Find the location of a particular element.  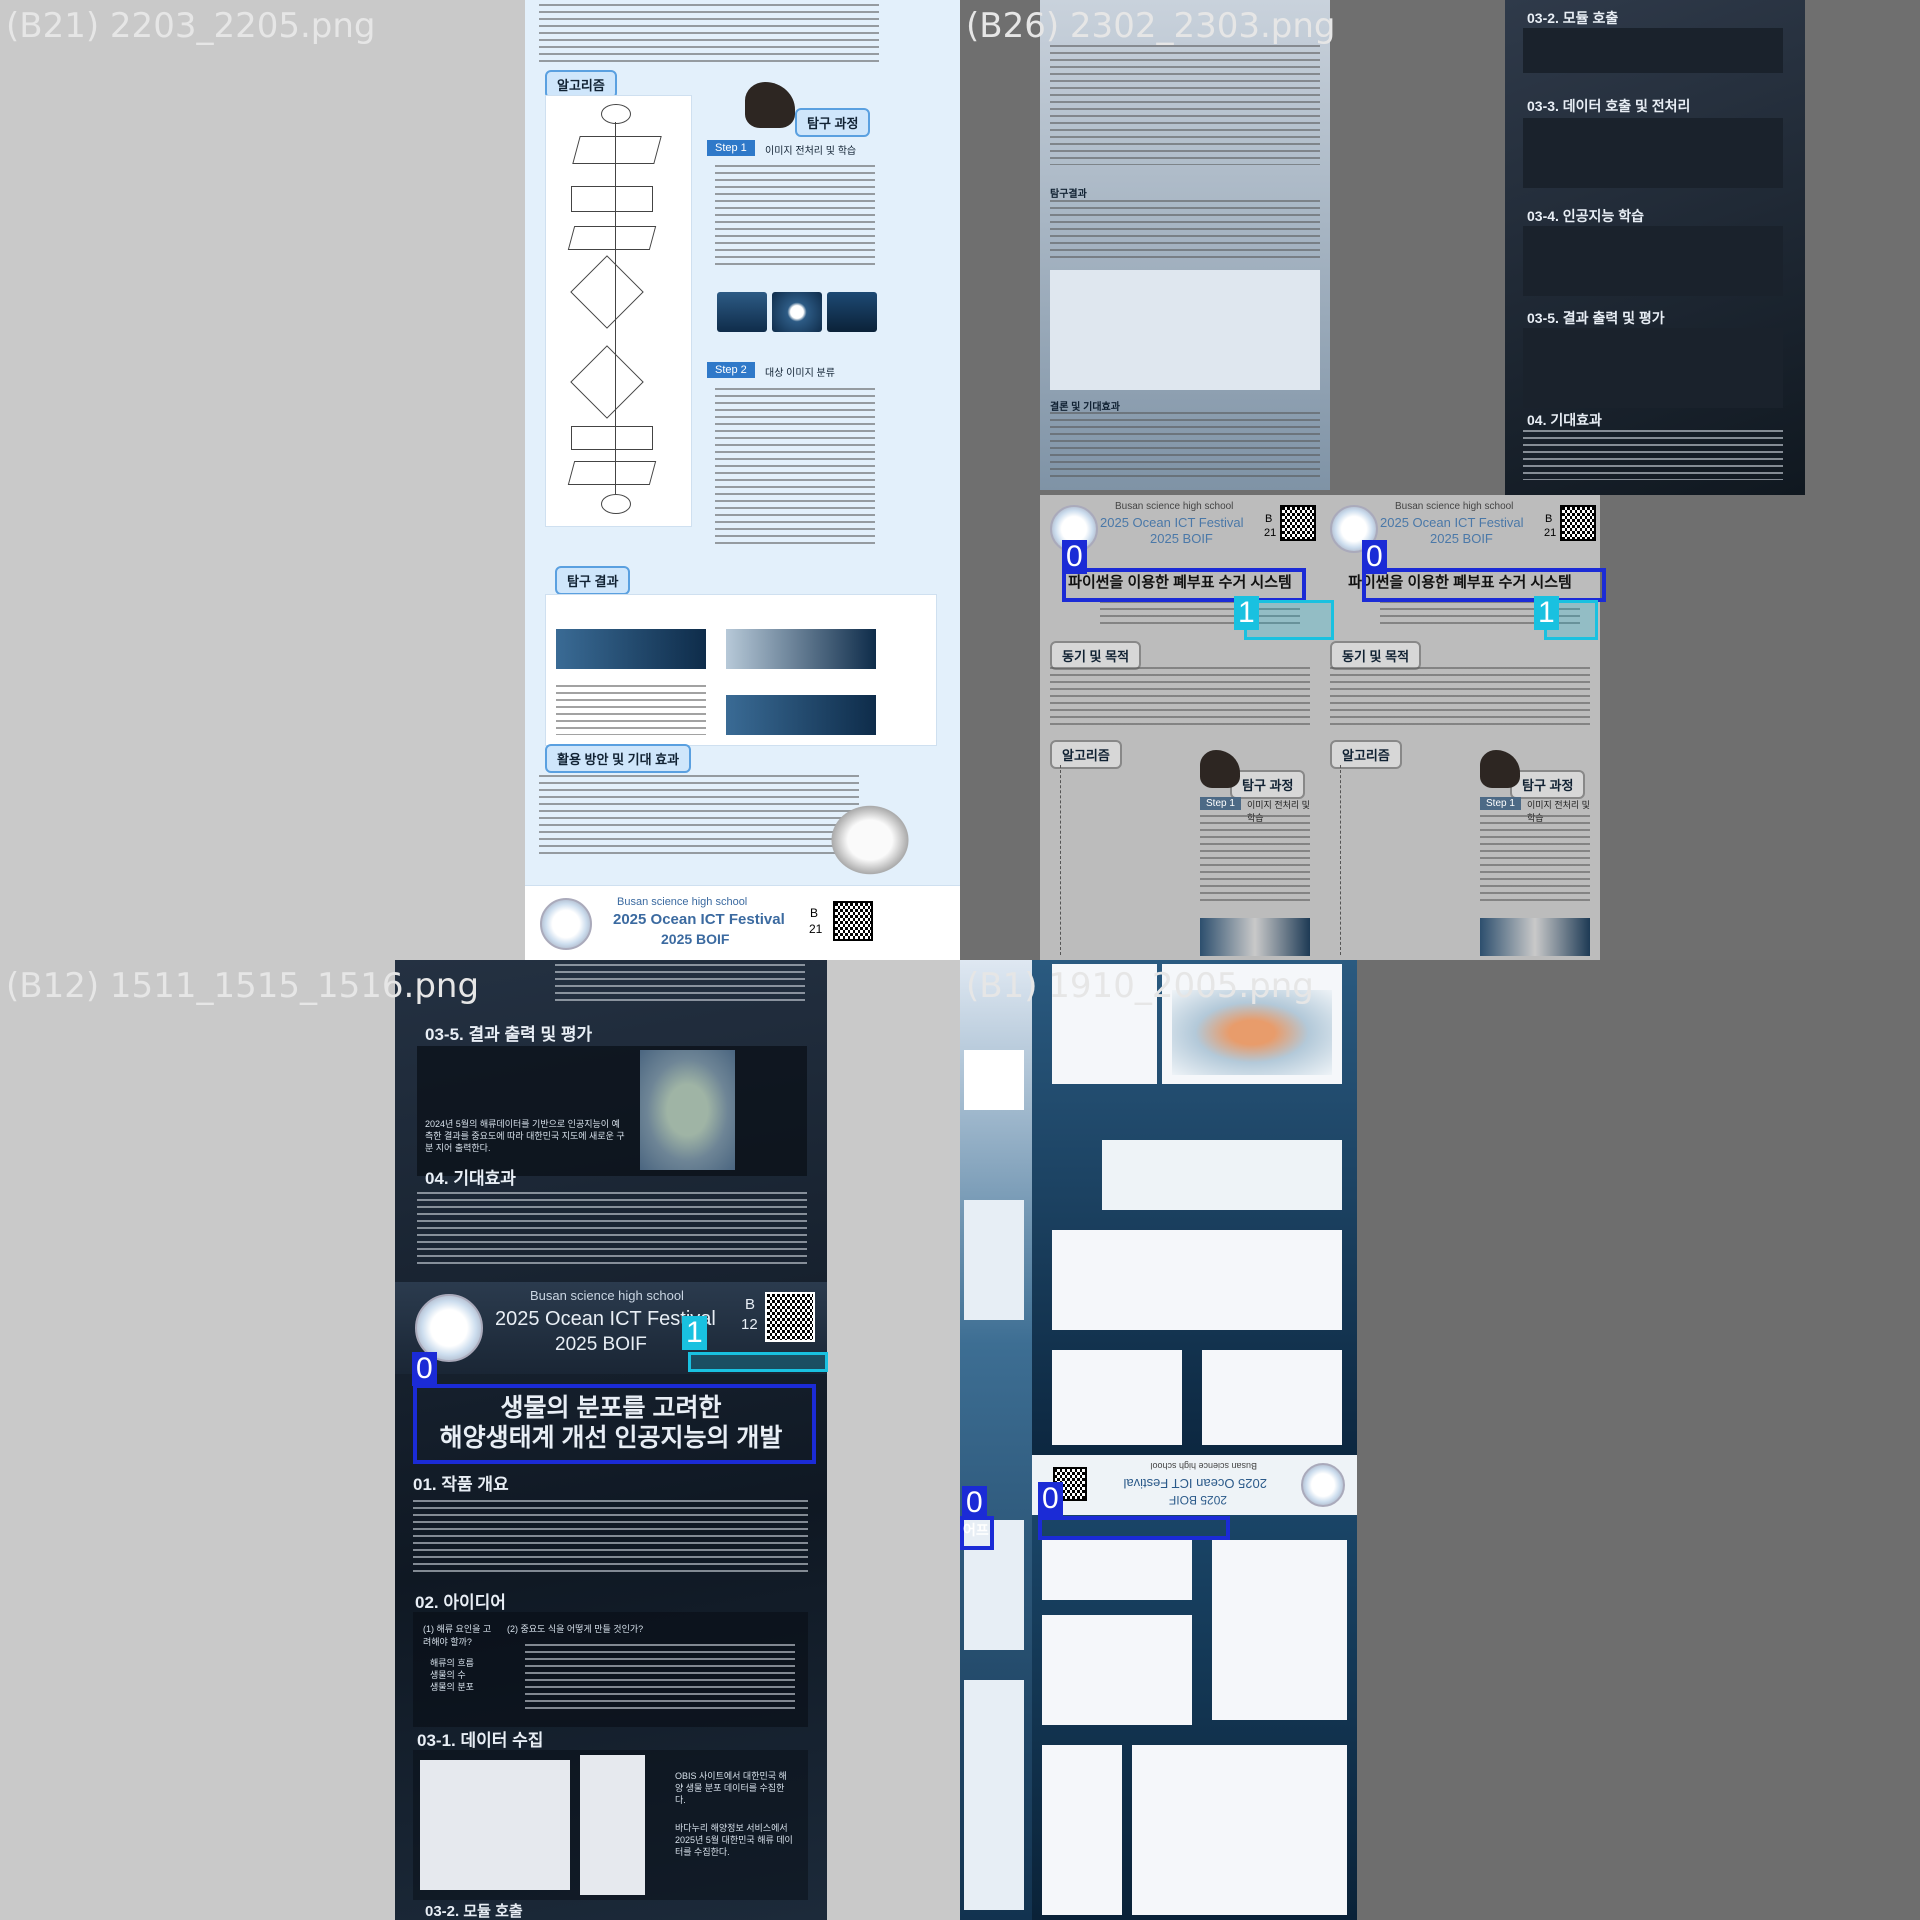

quadrant-label: (B1) 1910_2005.png is located at coordinates (1140, 986).